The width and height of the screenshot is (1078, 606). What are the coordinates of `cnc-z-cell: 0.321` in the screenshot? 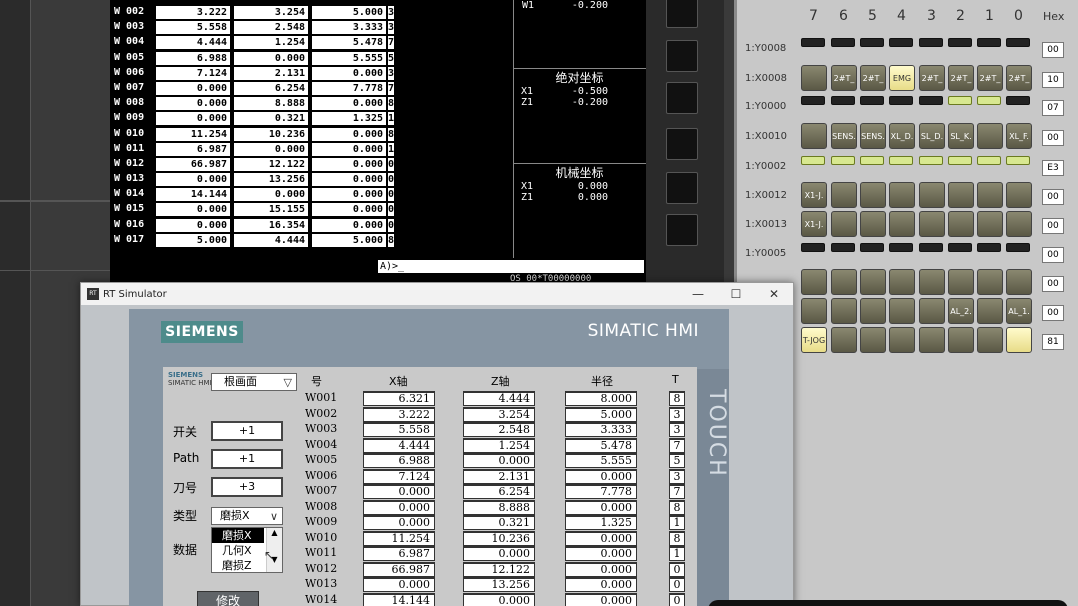 It's located at (271, 119).